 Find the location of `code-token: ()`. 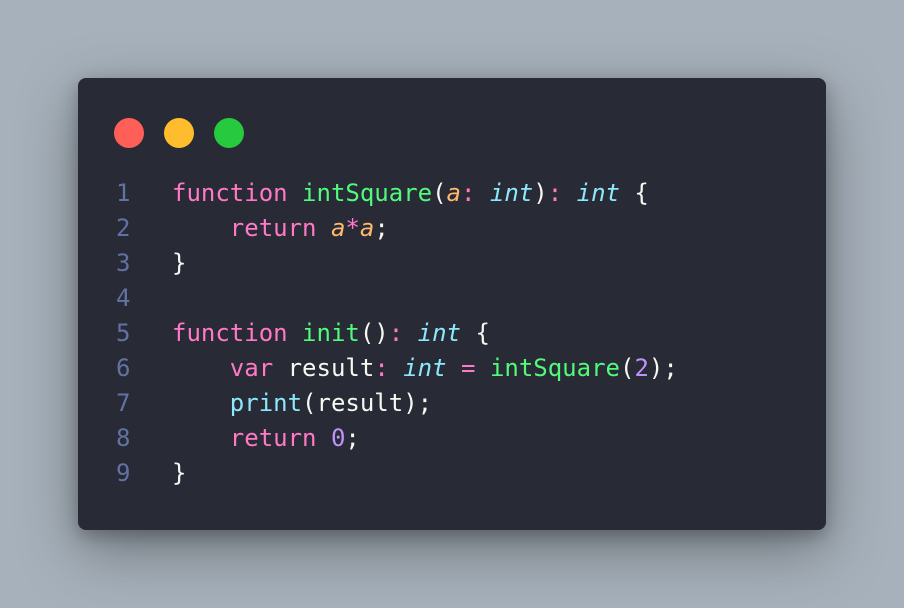

code-token: () is located at coordinates (374, 333).